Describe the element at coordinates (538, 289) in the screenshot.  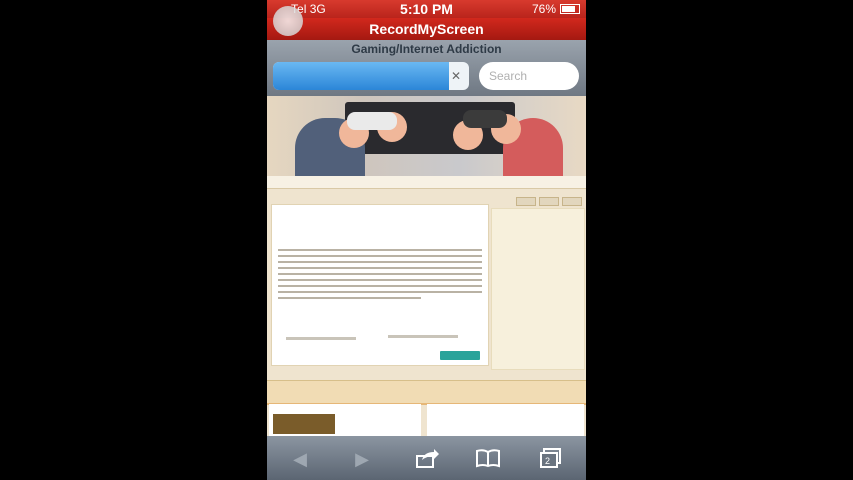
I see `sidebar-panel` at that location.